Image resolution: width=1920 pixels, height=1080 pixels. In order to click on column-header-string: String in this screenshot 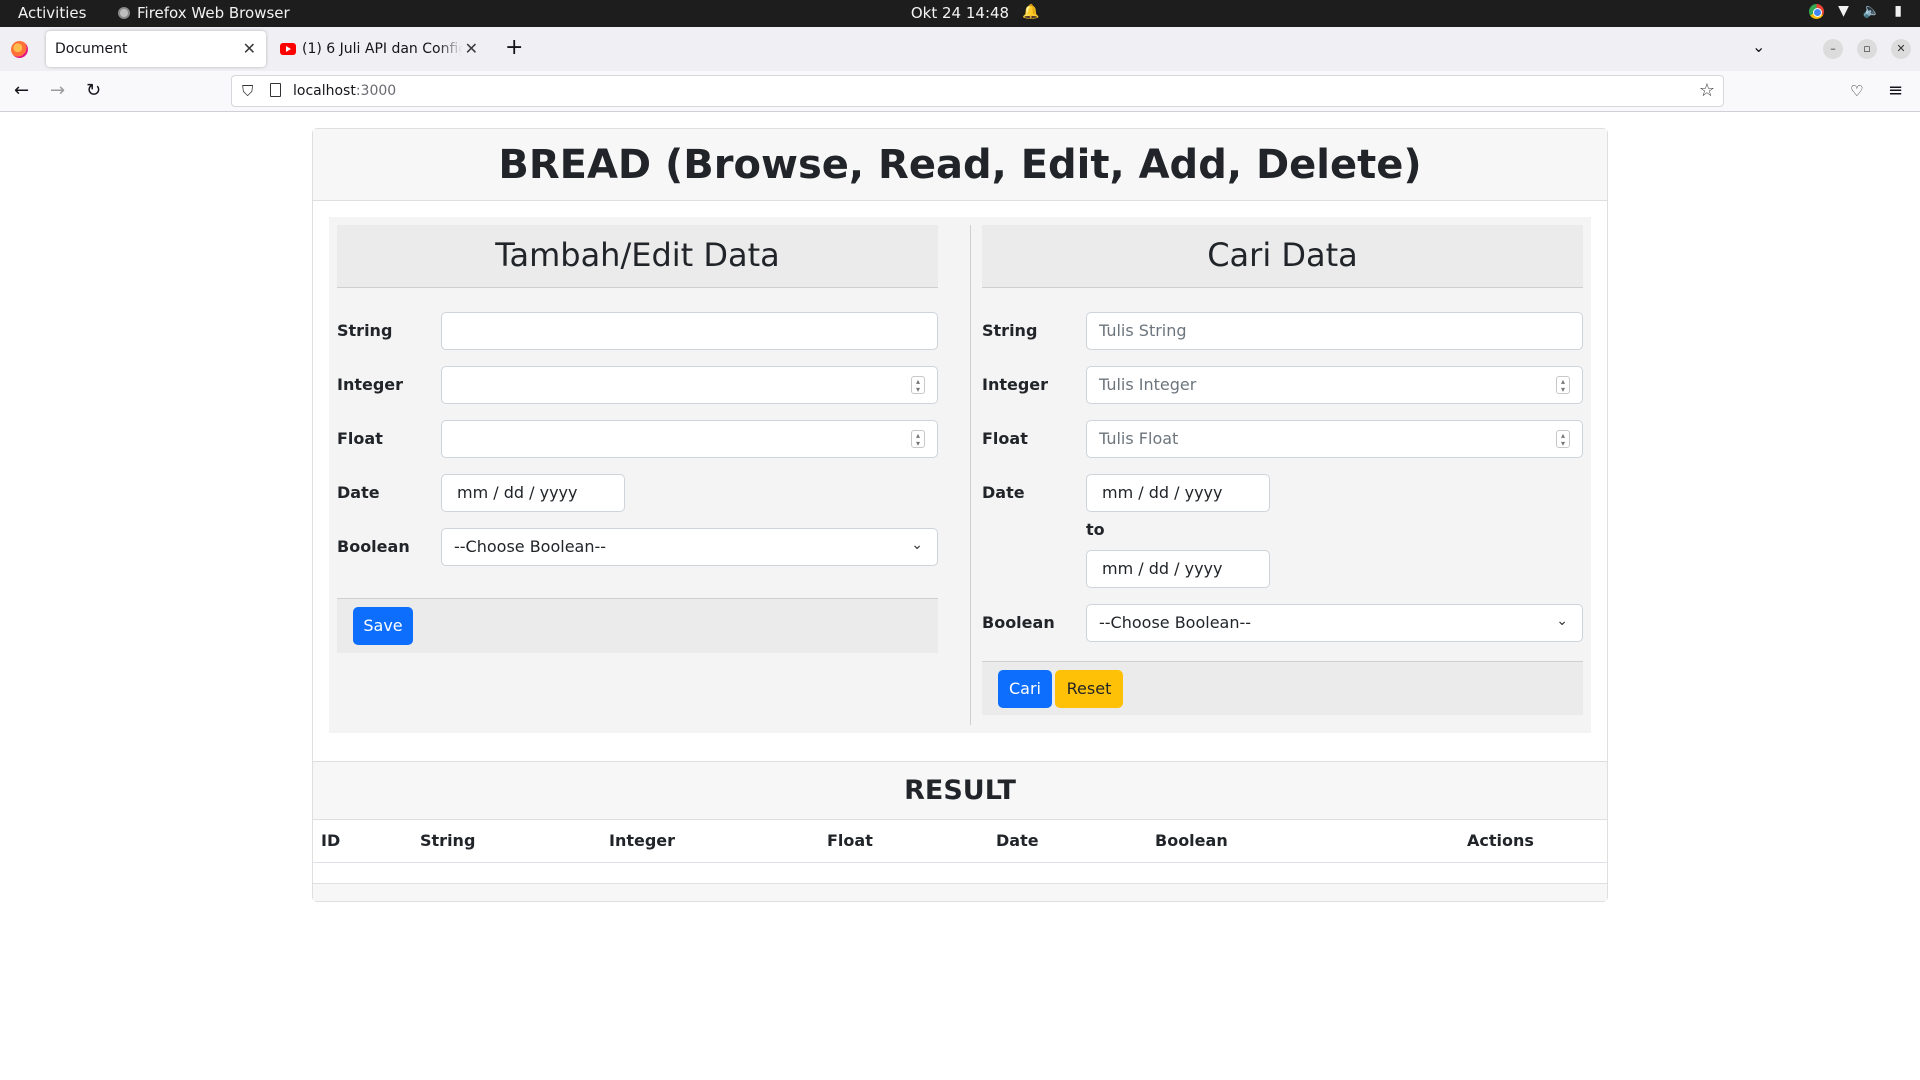, I will do `click(448, 840)`.